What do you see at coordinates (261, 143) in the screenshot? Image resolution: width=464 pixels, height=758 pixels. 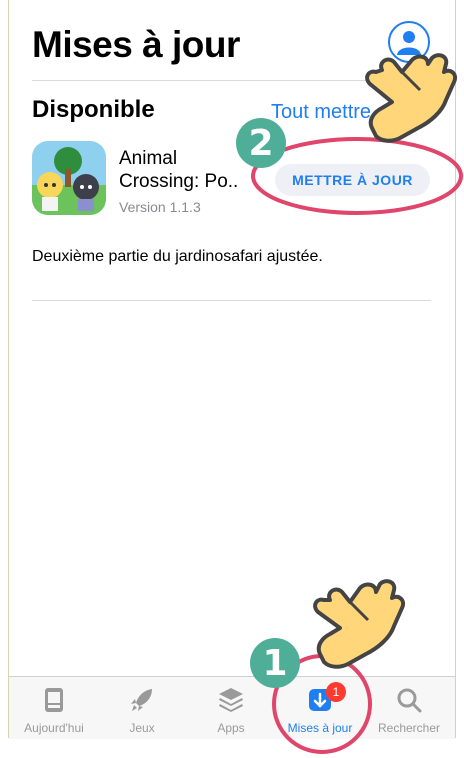 I see `step-2-badge: 2` at bounding box center [261, 143].